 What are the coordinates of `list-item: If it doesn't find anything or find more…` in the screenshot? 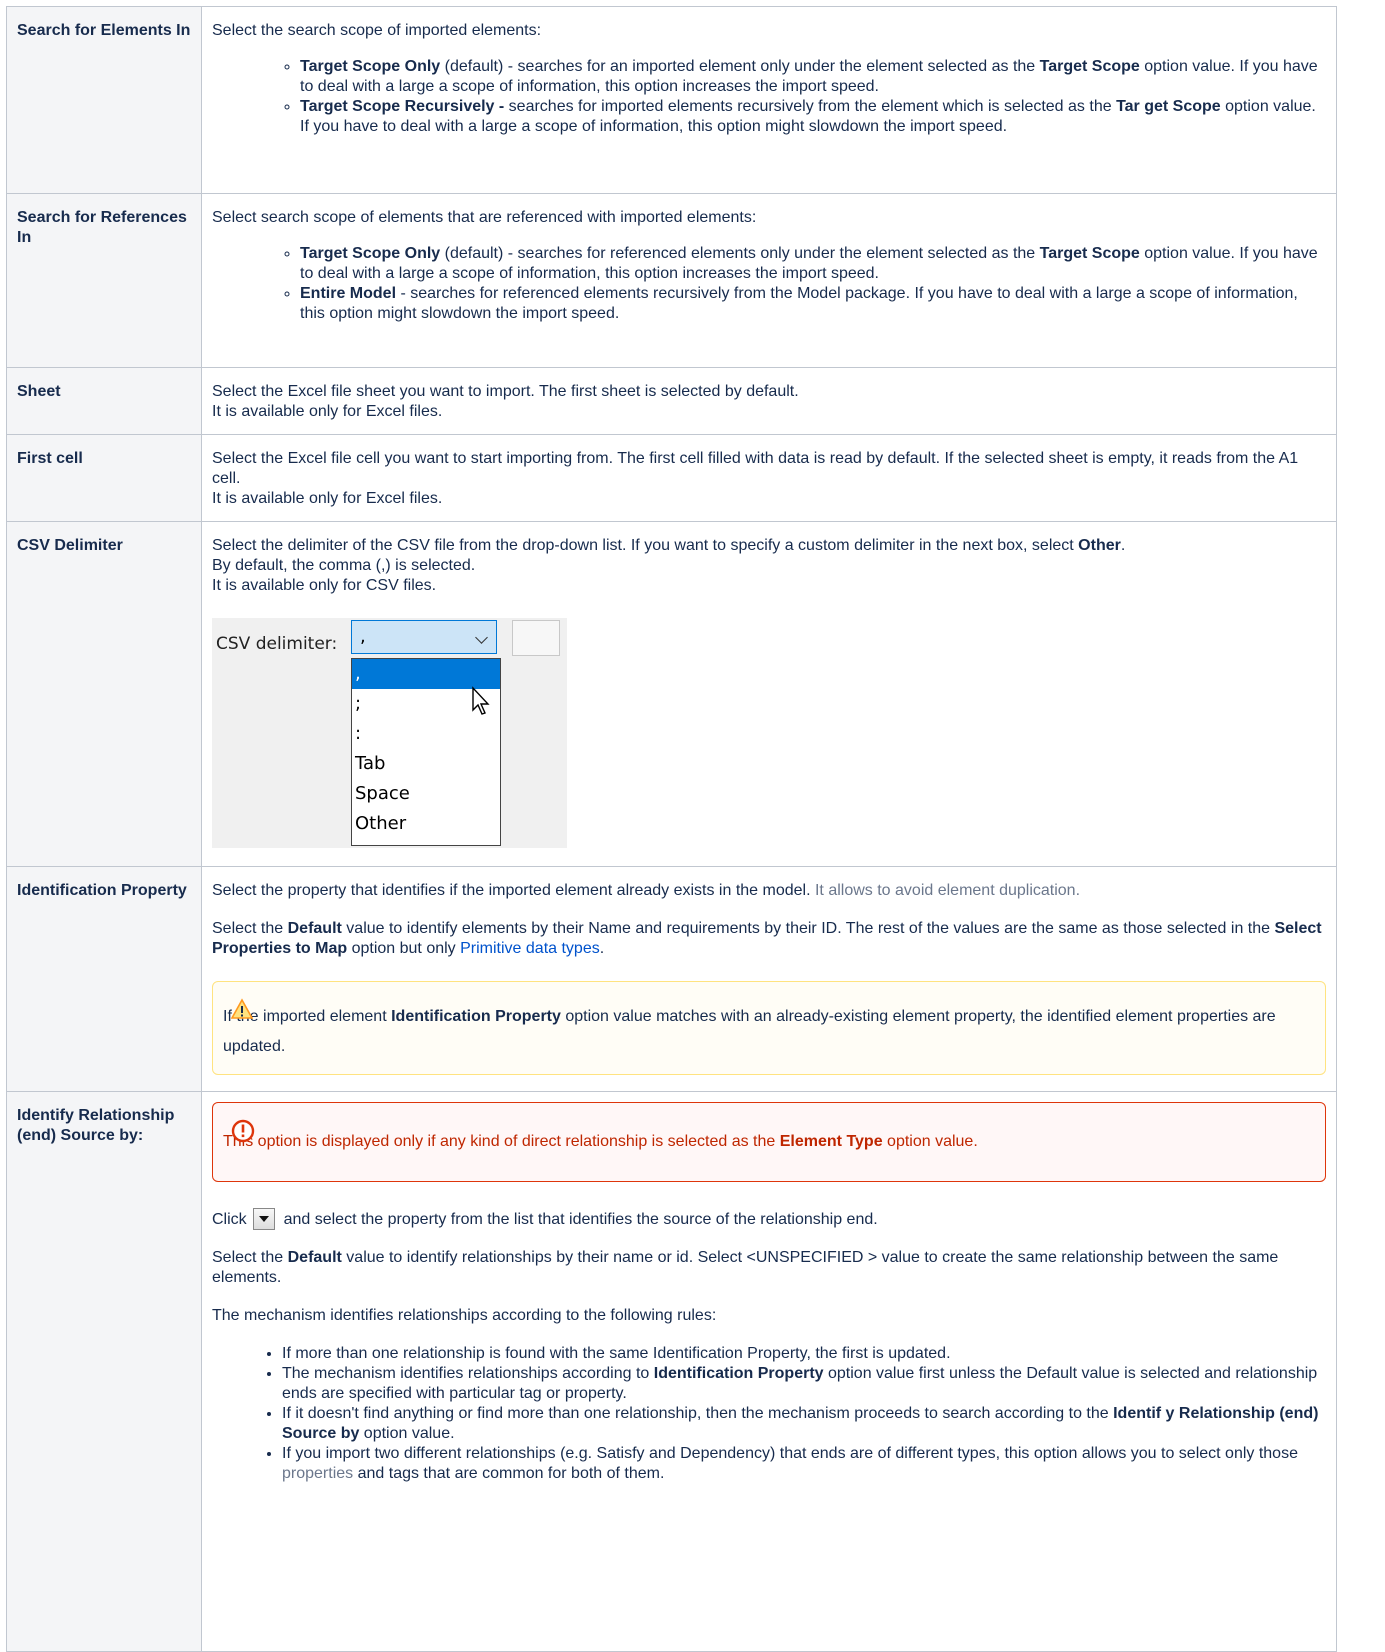 It's located at (804, 1424).